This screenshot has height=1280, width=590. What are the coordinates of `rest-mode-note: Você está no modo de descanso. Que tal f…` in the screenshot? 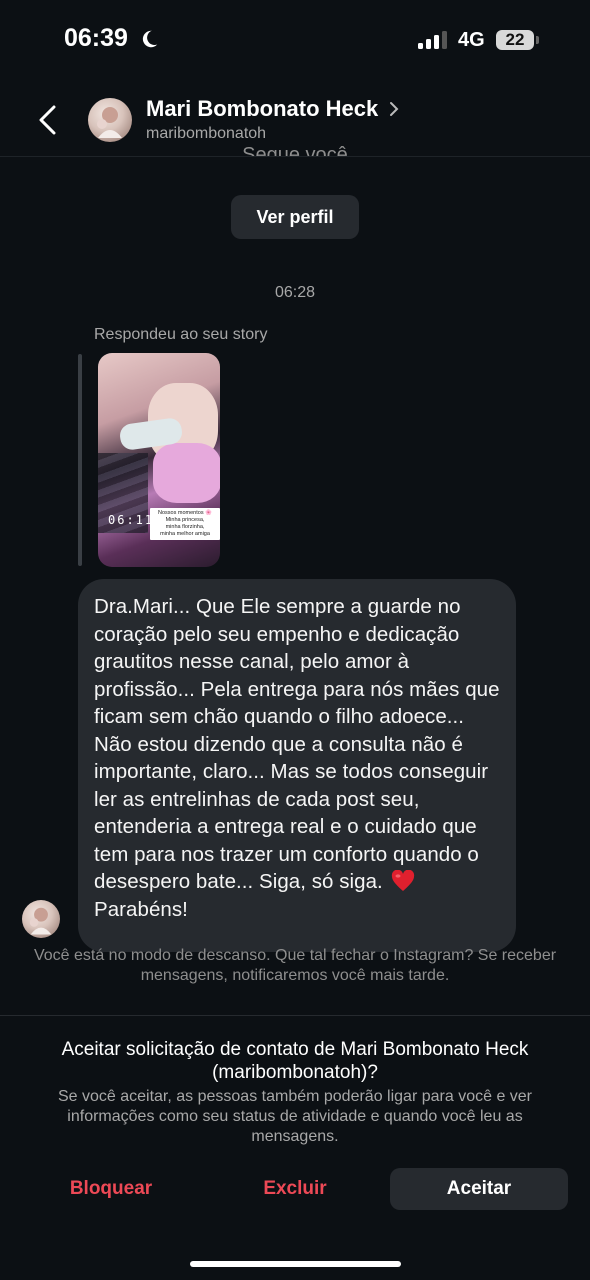 It's located at (295, 965).